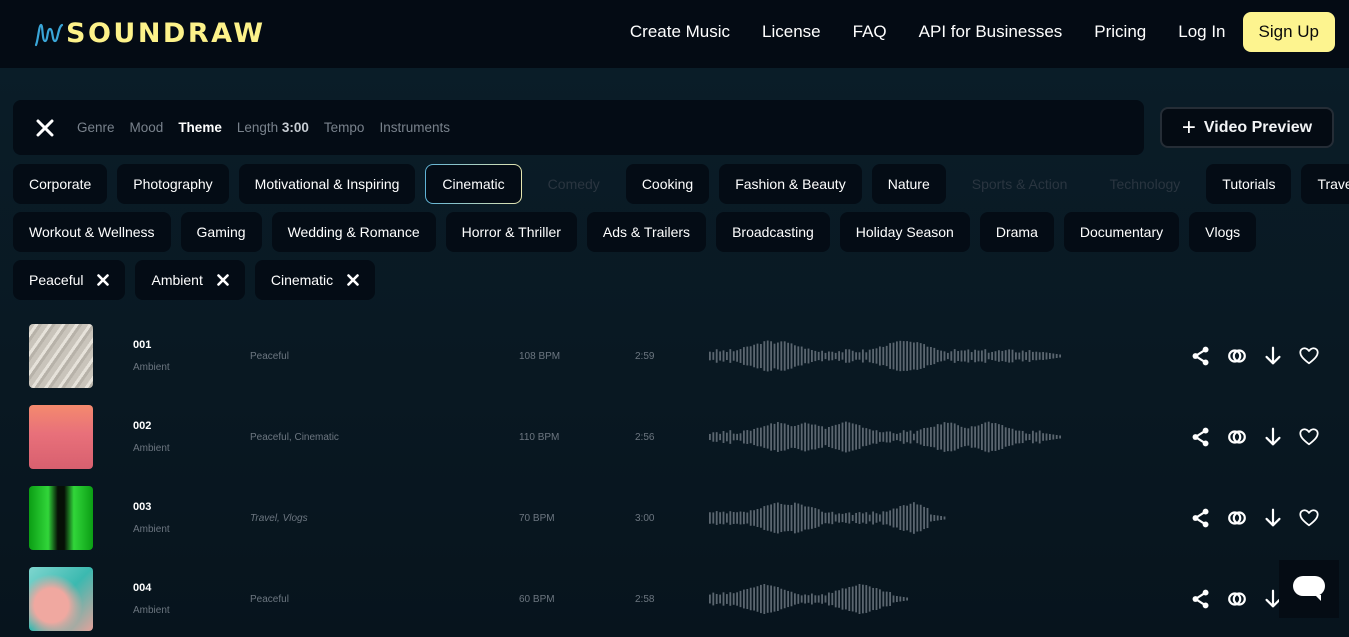 The height and width of the screenshot is (637, 1349). I want to click on nav-log-in: Log In, so click(1201, 32).